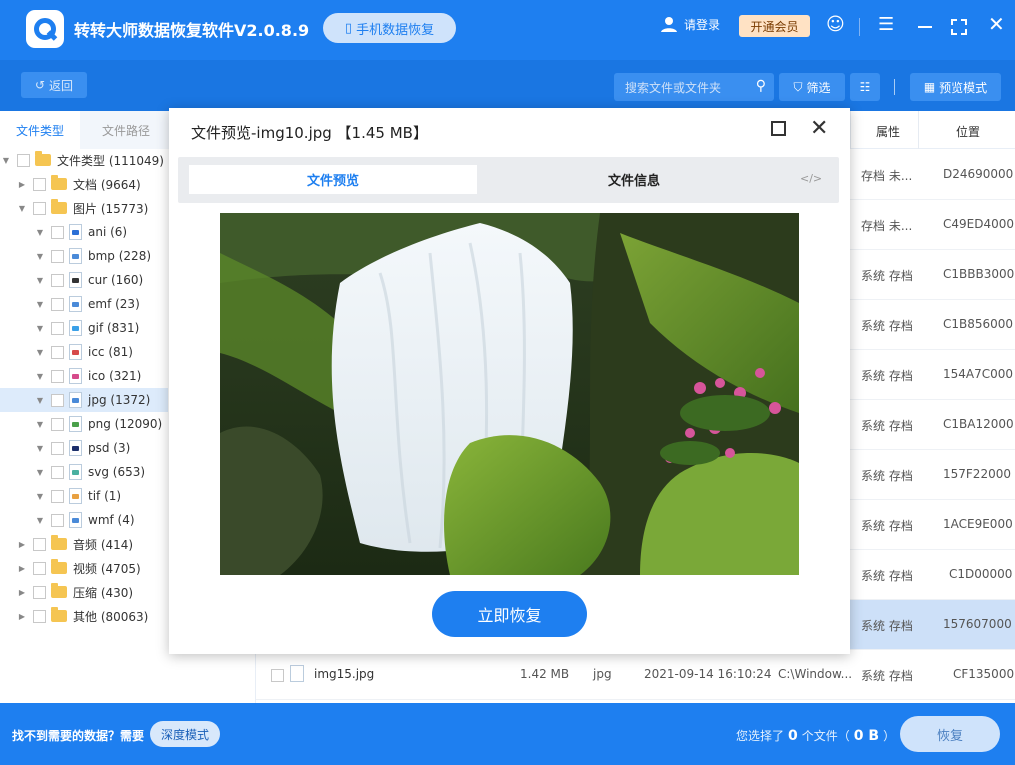  What do you see at coordinates (75, 232) in the screenshot?
I see `file-type-icon` at bounding box center [75, 232].